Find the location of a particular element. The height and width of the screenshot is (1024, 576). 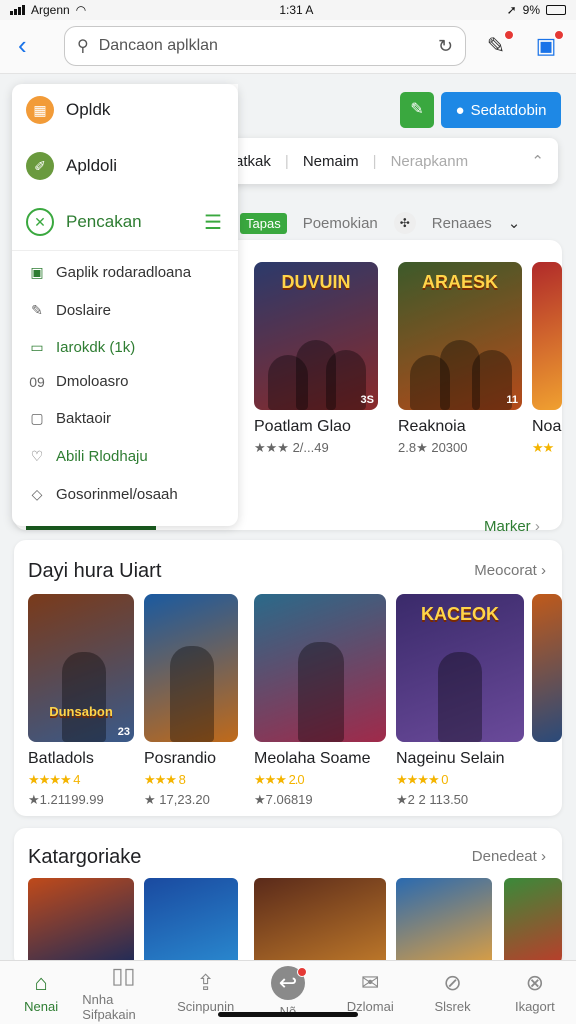

section-more-label: Meocorat is located at coordinates (505, 570).